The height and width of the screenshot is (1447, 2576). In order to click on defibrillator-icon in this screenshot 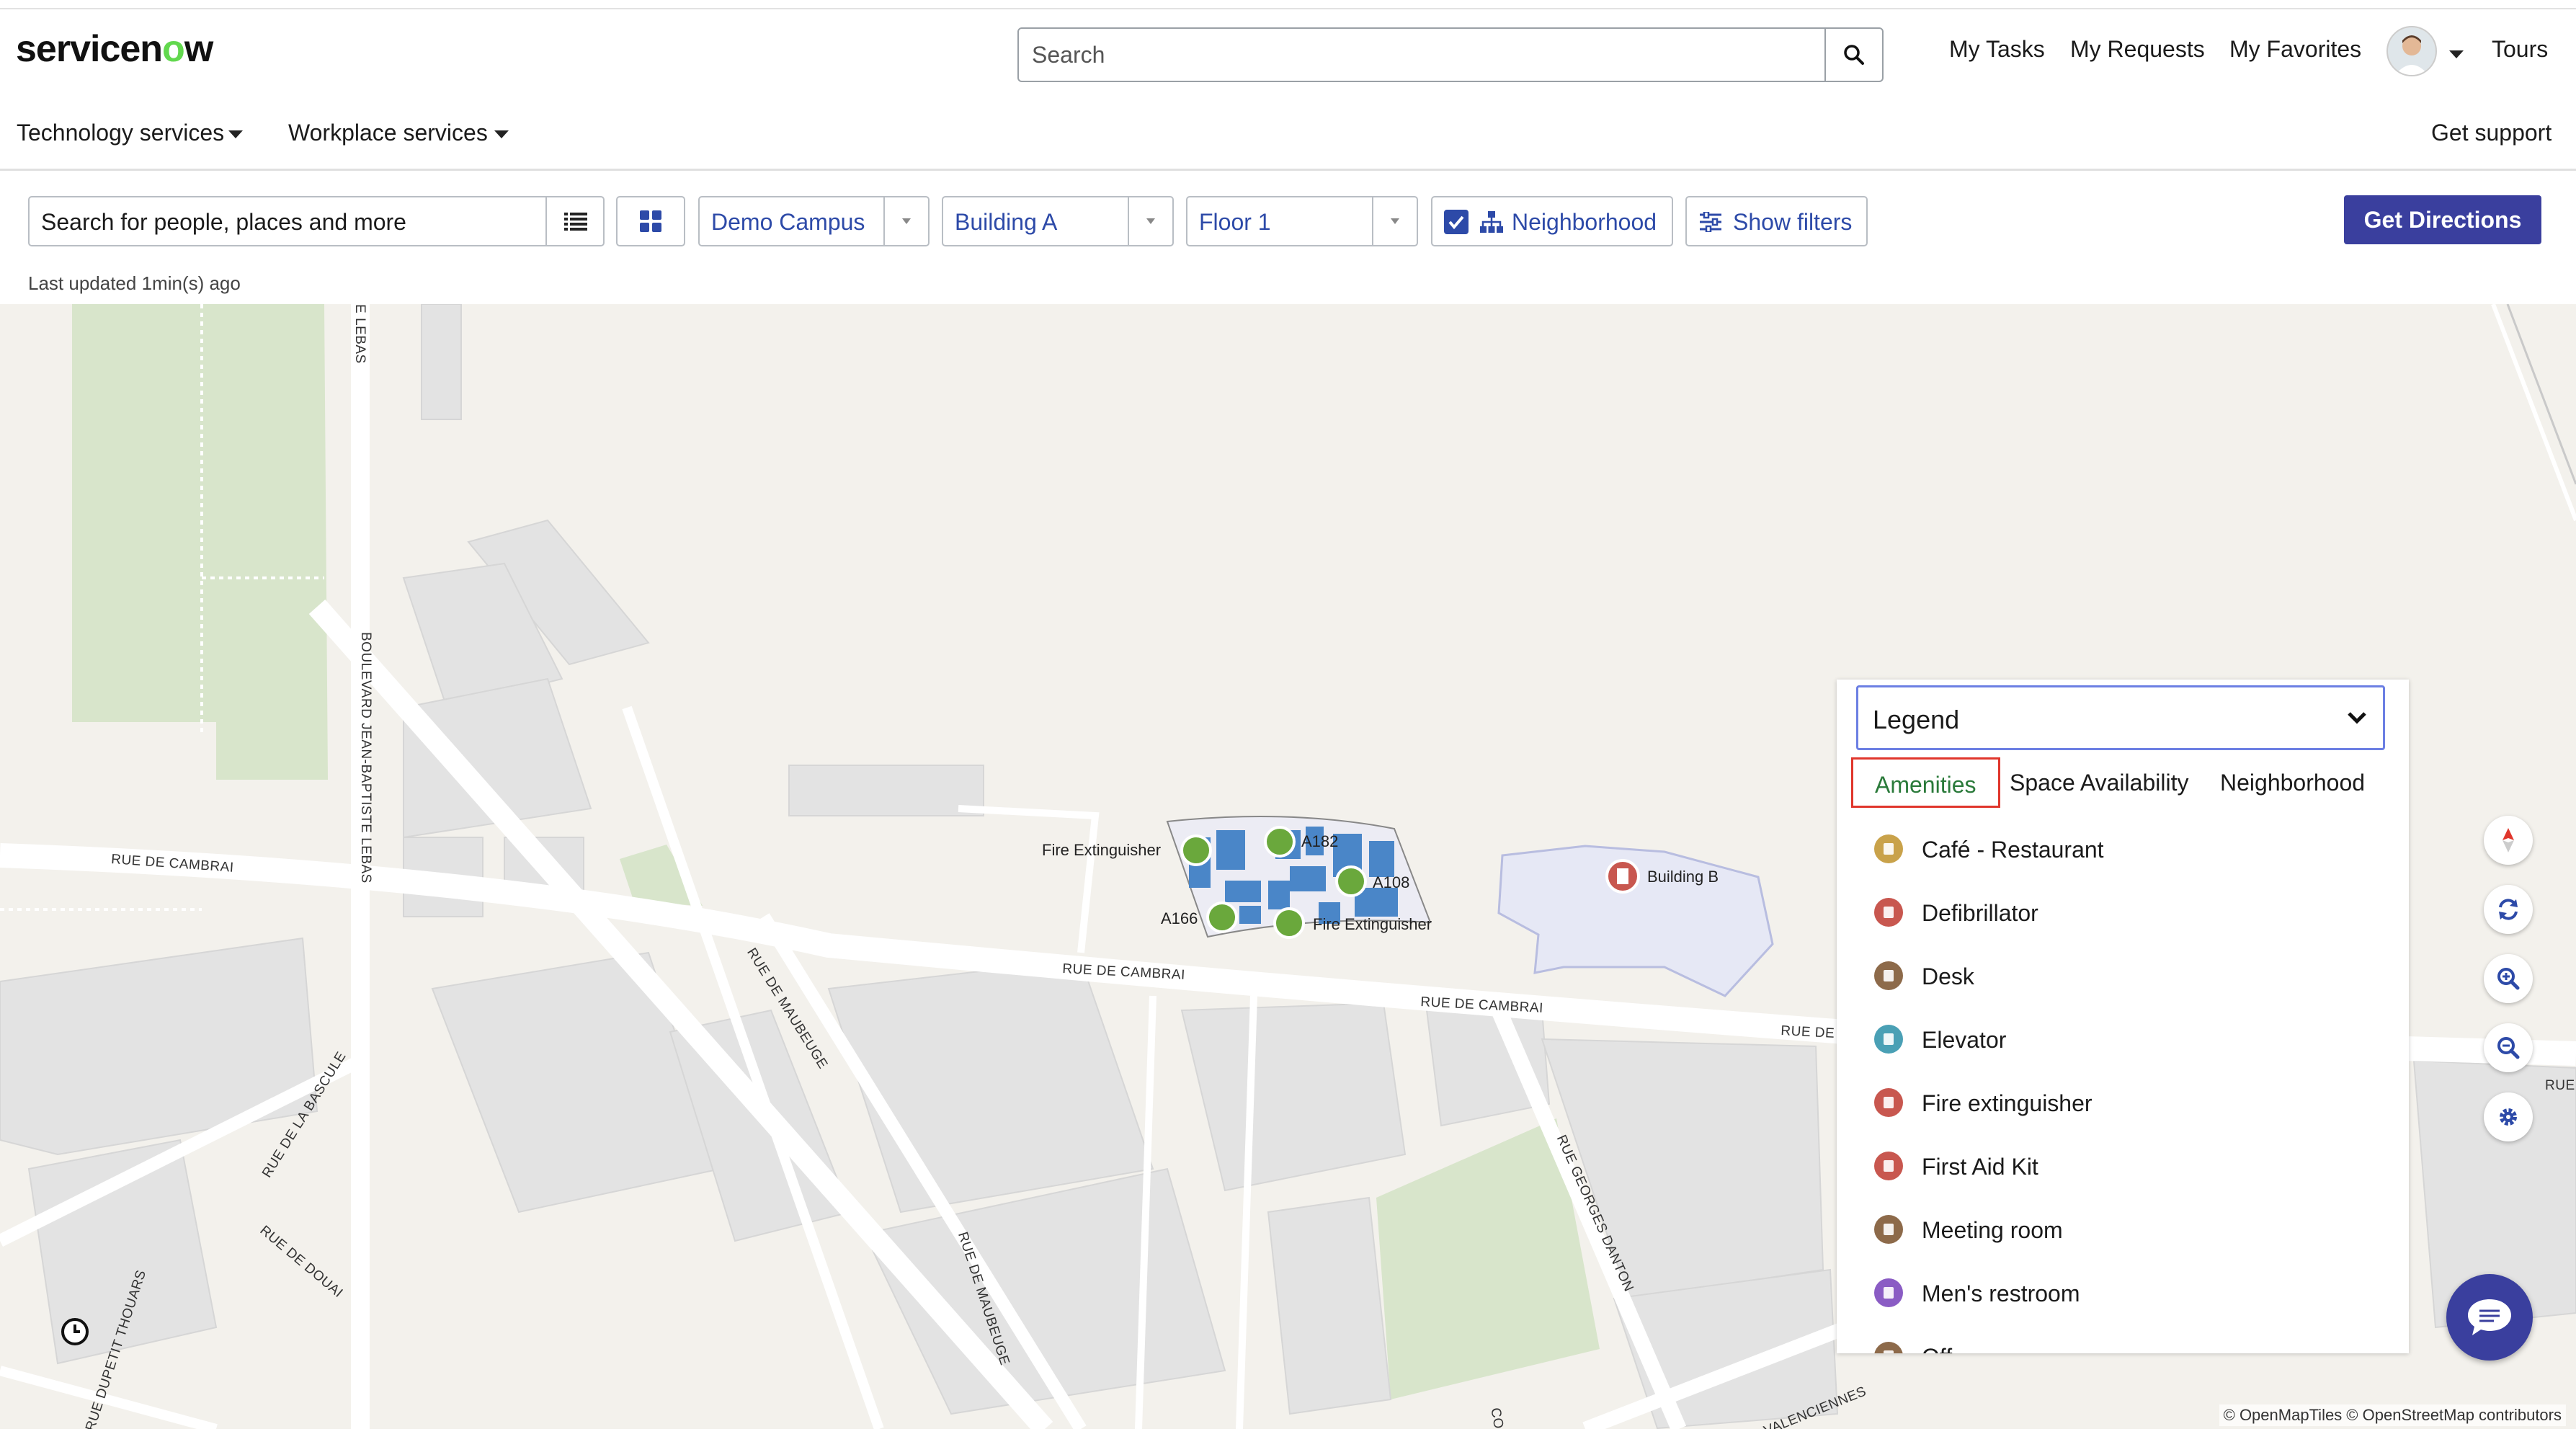, I will do `click(1888, 913)`.